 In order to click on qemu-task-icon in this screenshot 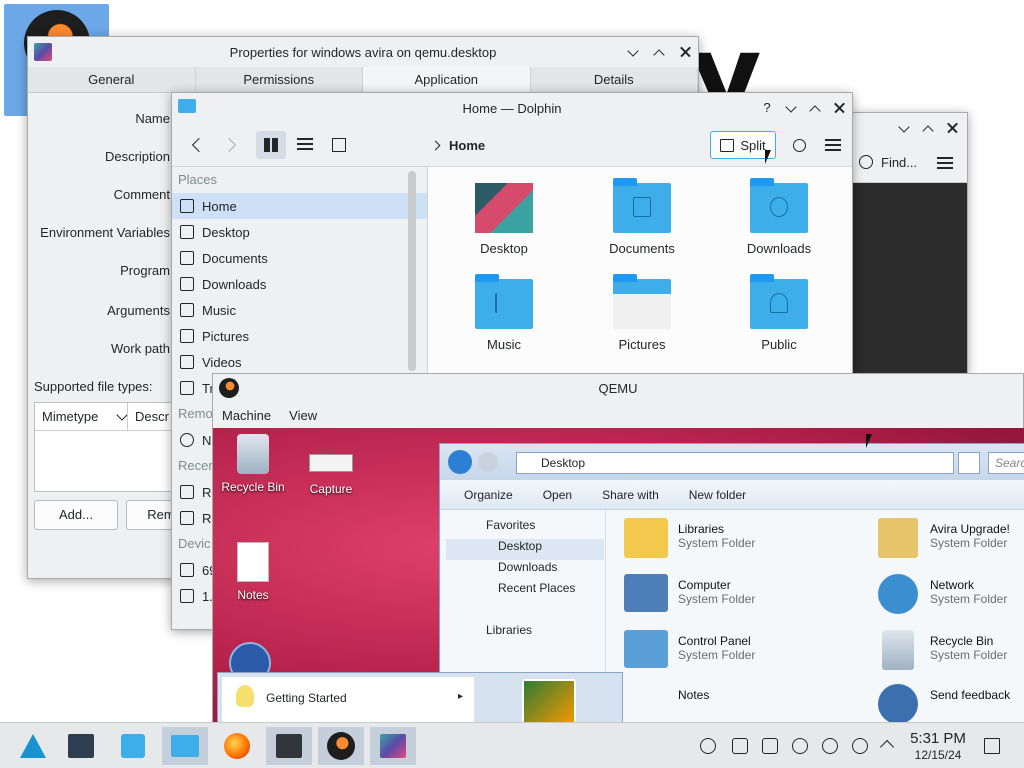, I will do `click(341, 746)`.